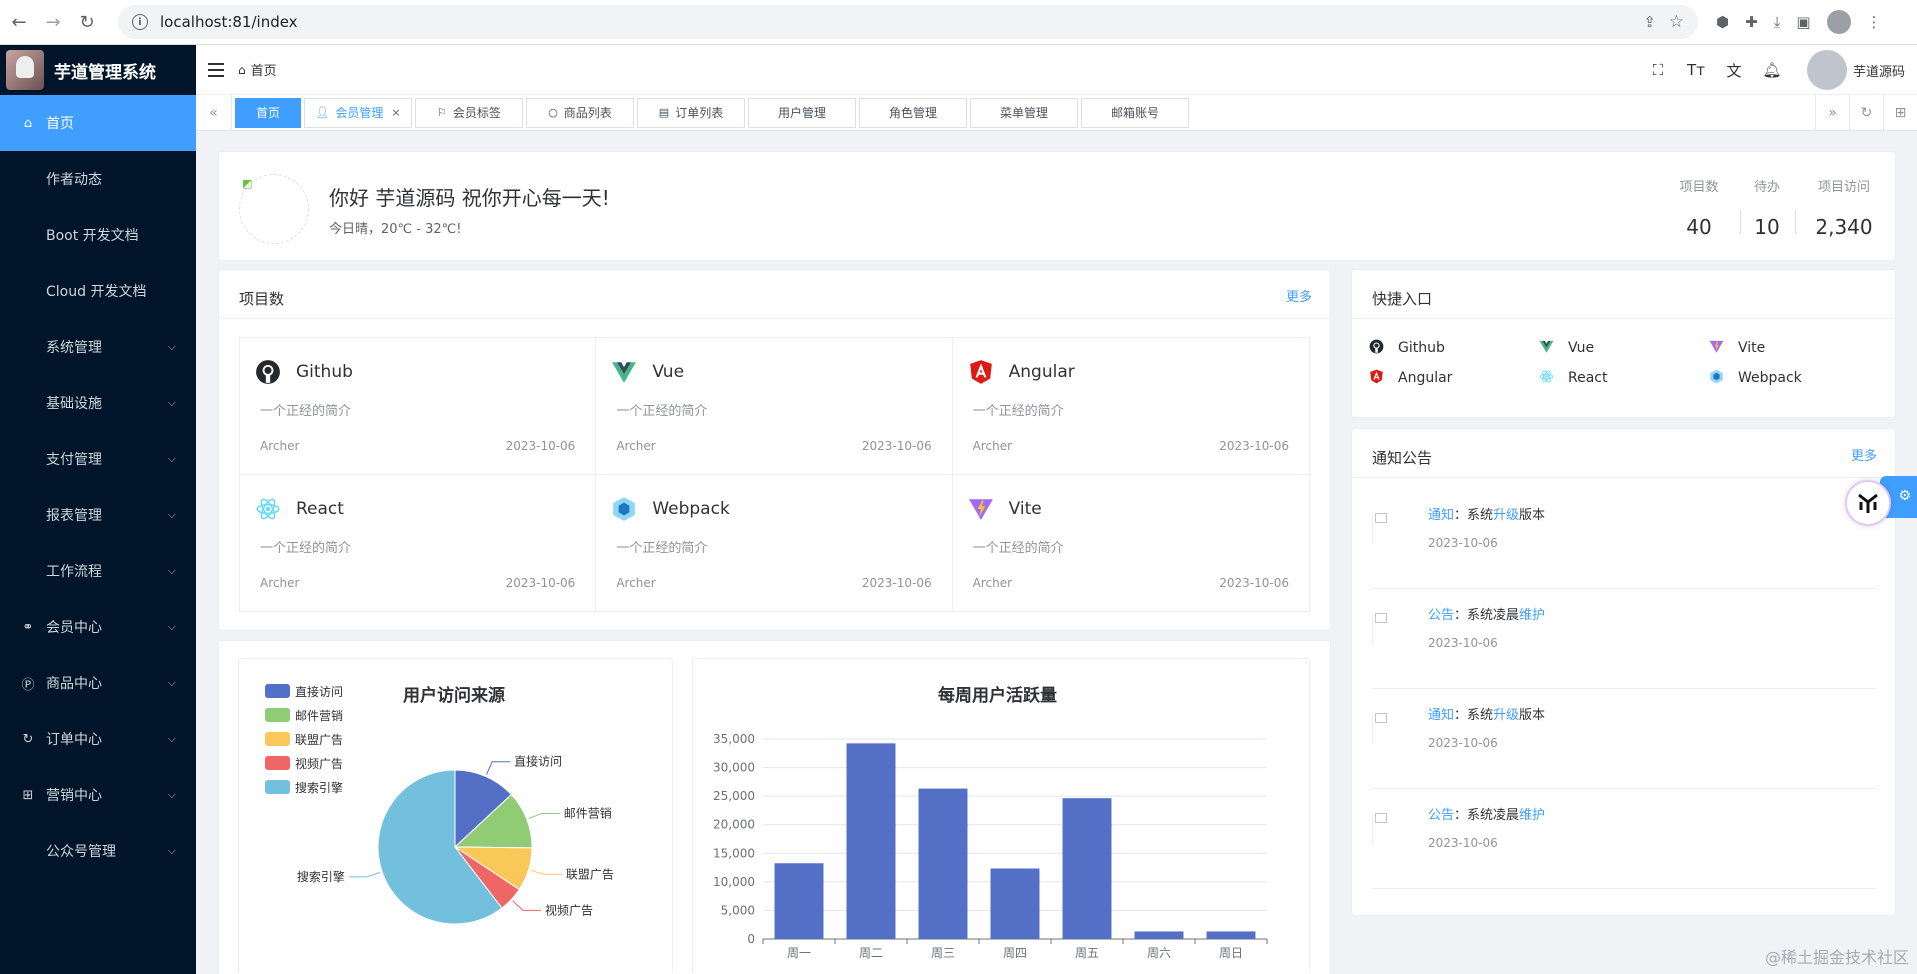  I want to click on notice-more-link: 更多, so click(1864, 454).